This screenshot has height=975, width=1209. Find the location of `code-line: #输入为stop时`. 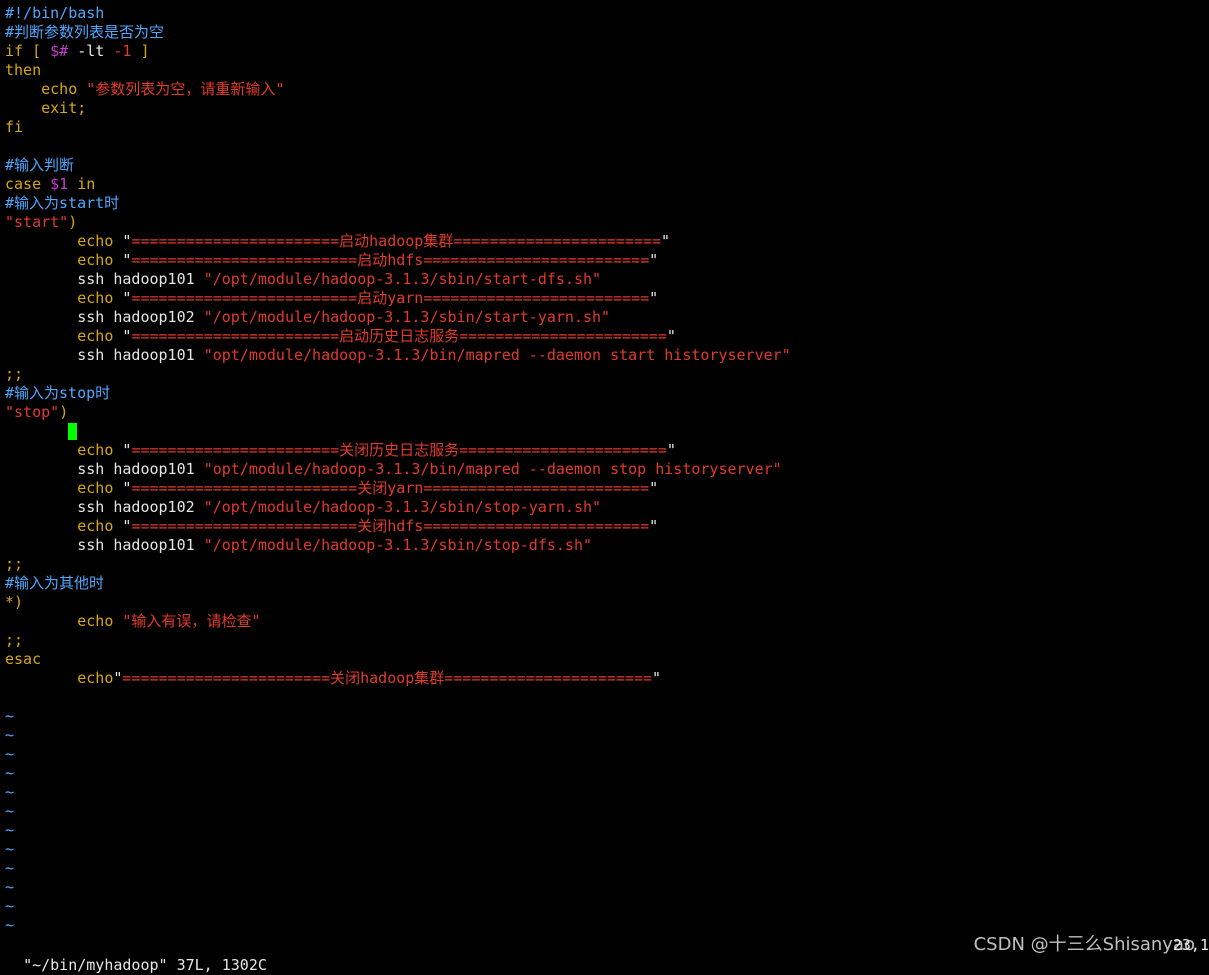

code-line: #输入为stop时 is located at coordinates (607, 393).